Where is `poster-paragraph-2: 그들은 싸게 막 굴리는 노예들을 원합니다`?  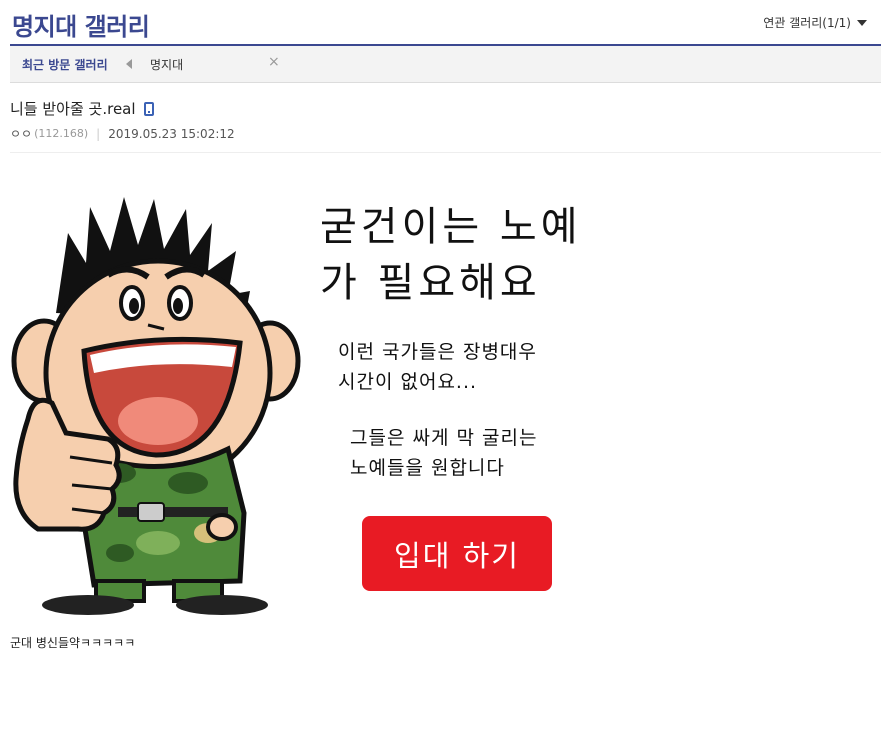 poster-paragraph-2: 그들은 싸게 막 굴리는 노예들을 원합니다 is located at coordinates (443, 453).